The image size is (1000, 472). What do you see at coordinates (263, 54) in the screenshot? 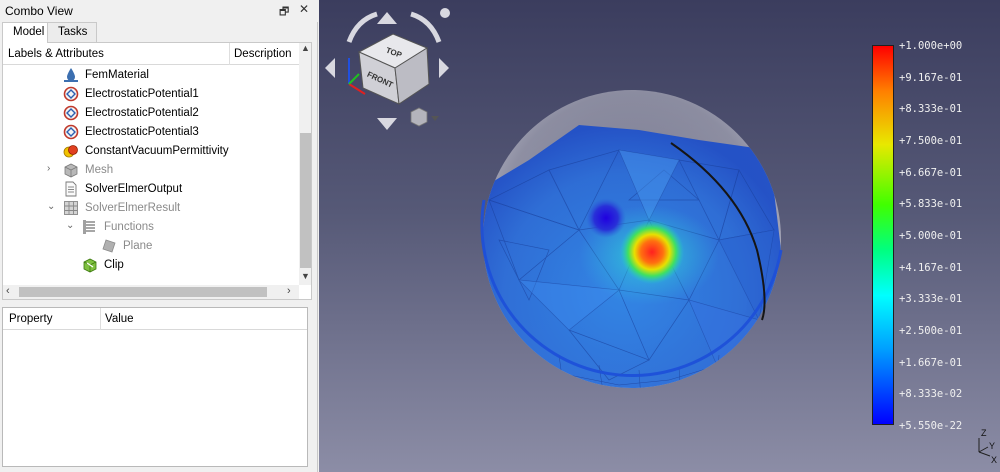
I see `tree-header-description: Description` at bounding box center [263, 54].